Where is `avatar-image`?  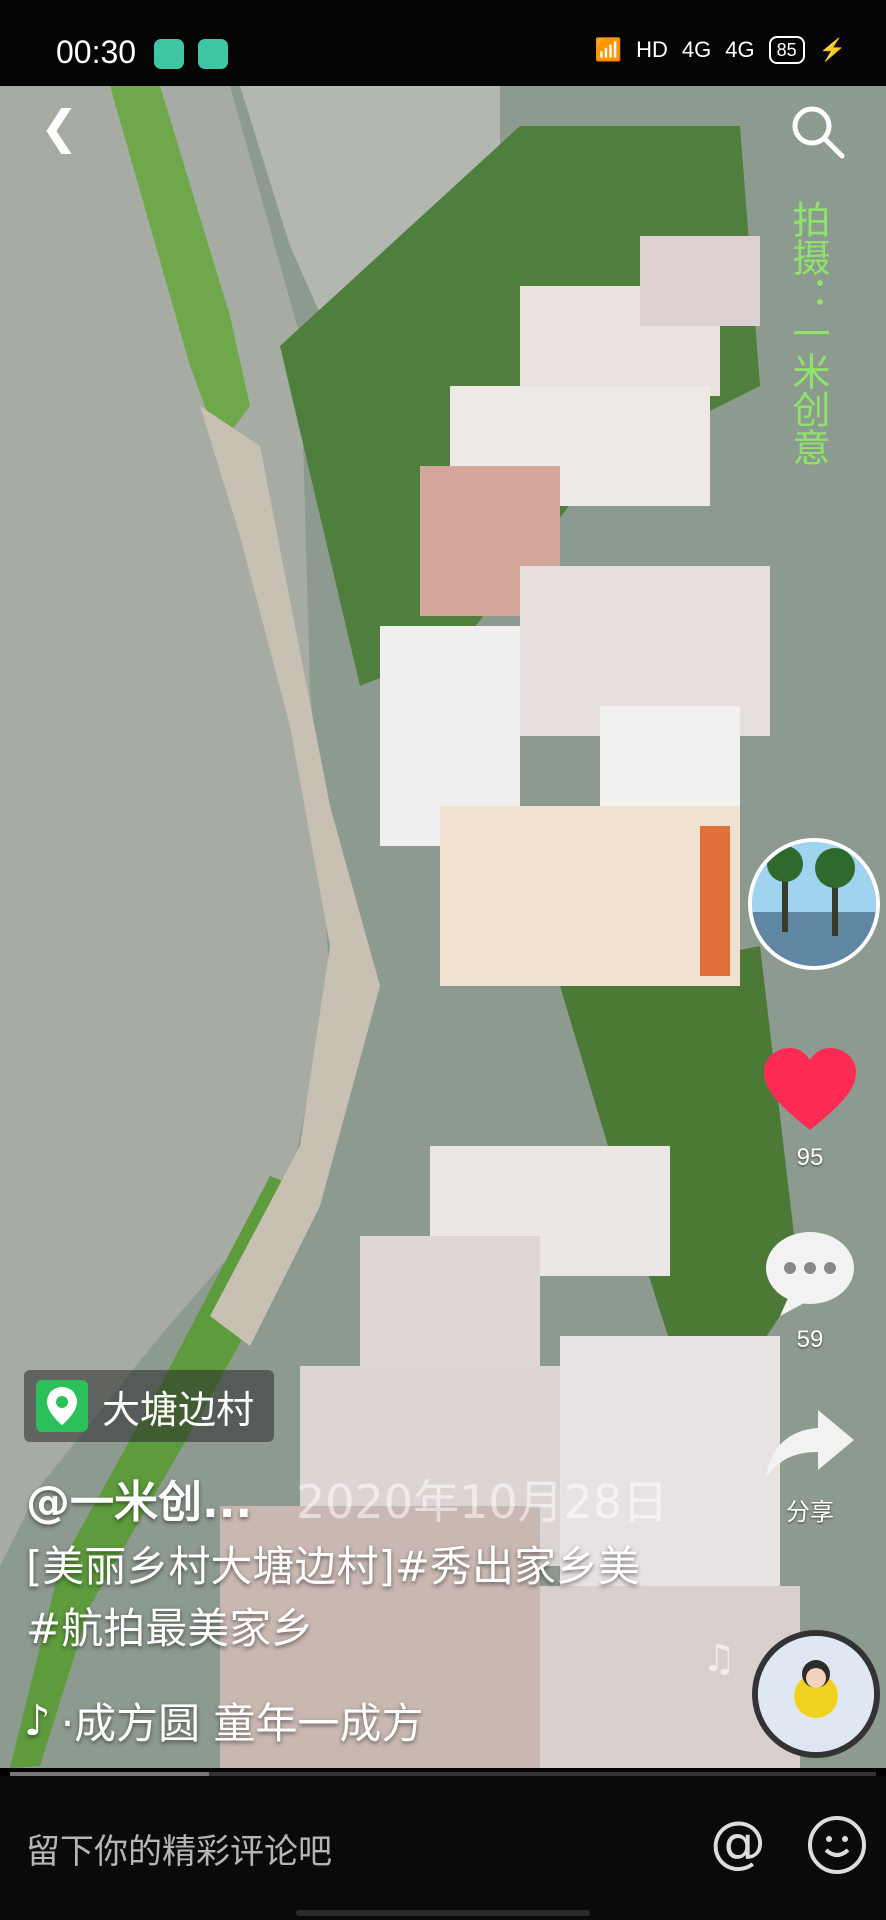
avatar-image is located at coordinates (814, 904).